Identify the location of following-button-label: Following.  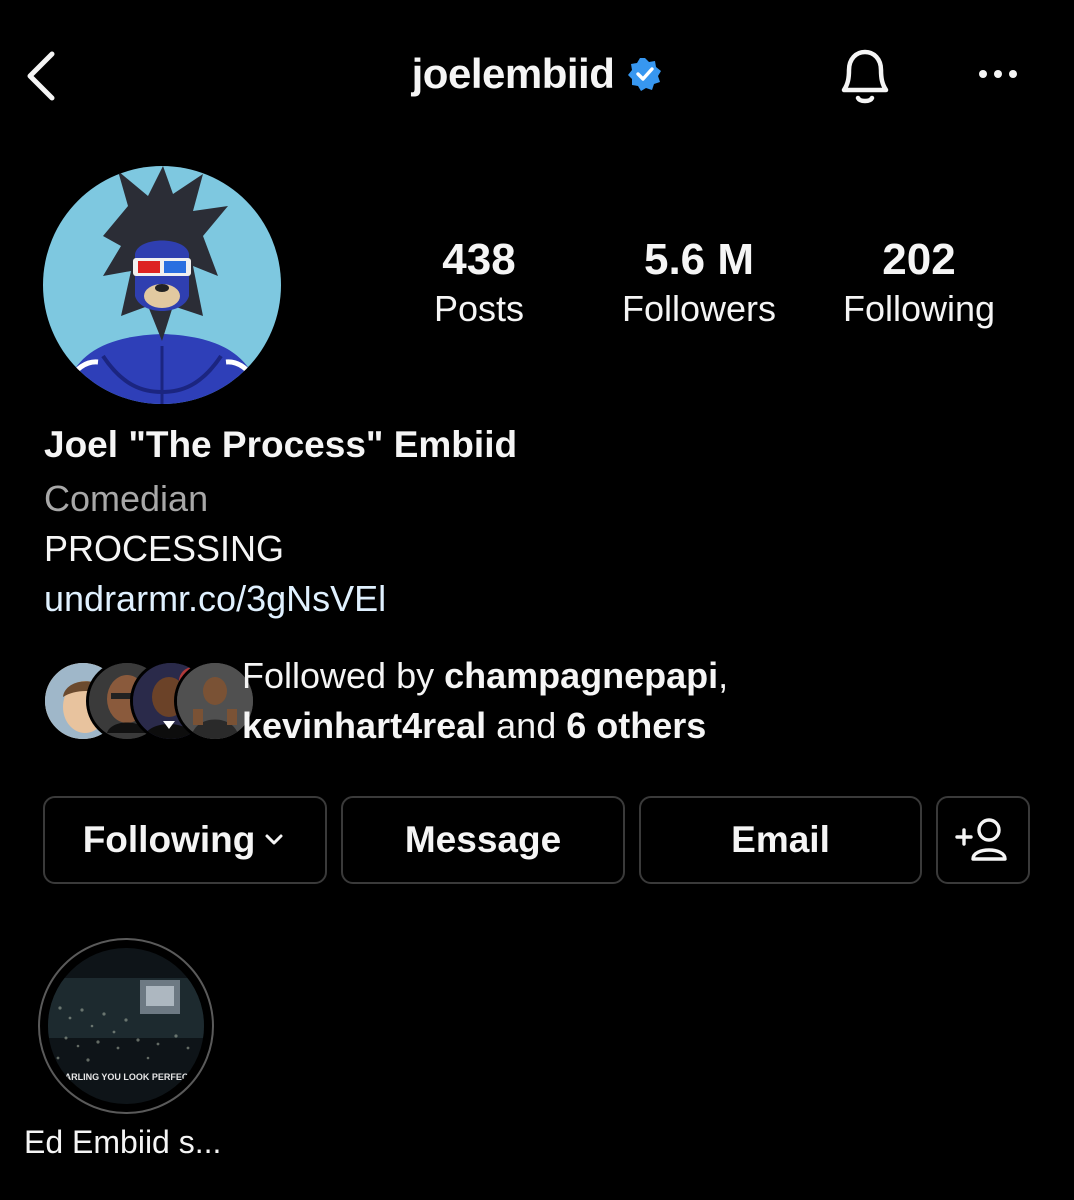
(169, 839).